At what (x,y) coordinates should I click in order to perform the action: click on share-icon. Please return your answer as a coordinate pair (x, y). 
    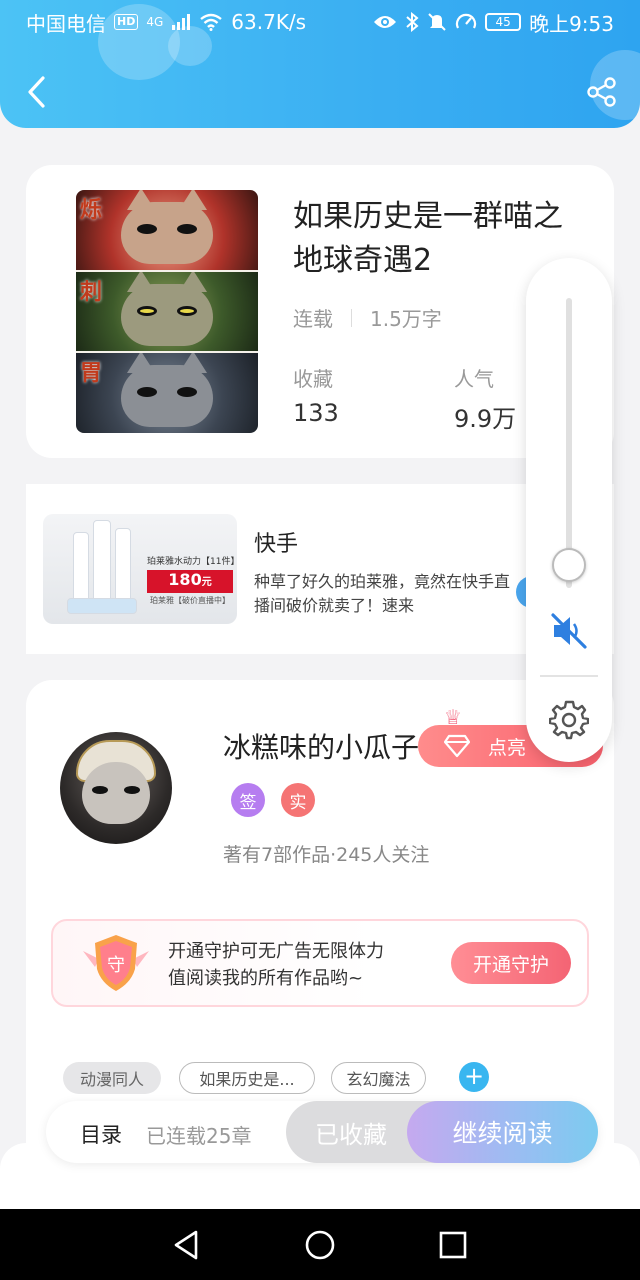
    Looking at the image, I should click on (601, 92).